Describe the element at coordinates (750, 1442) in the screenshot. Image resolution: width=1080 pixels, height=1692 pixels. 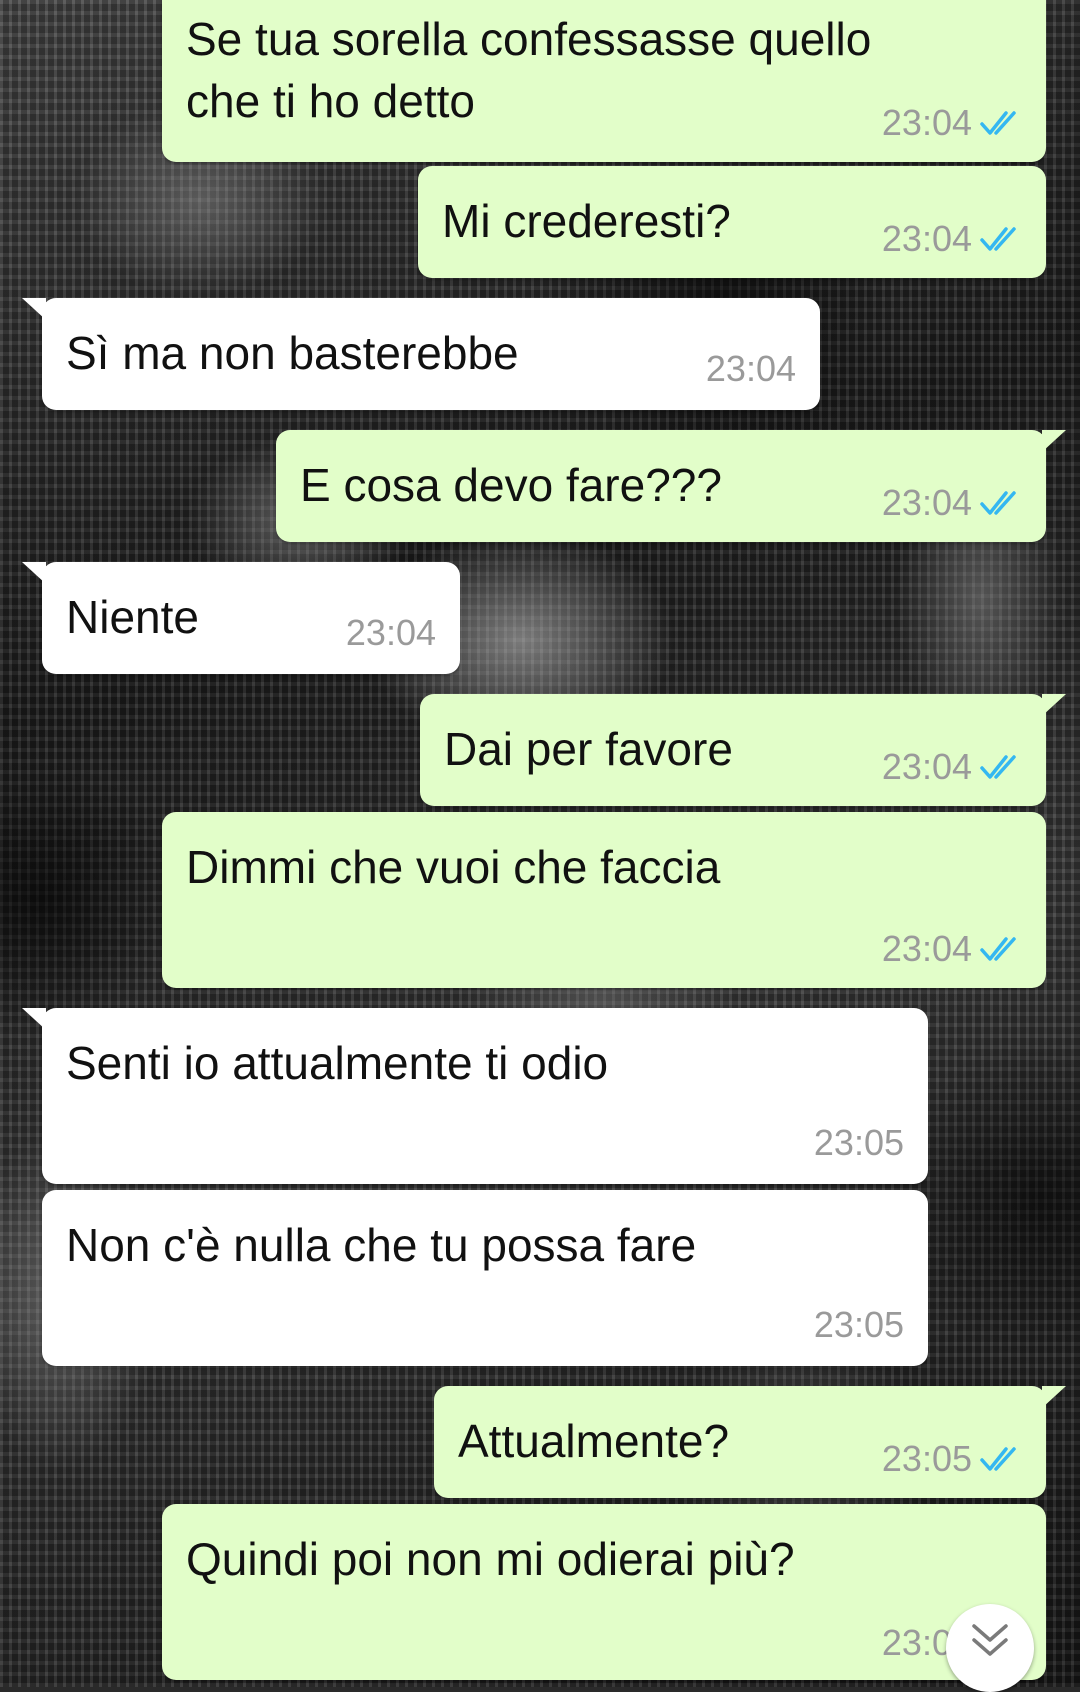
I see `message-bubble-outgoing: Attualmente? 23:05` at that location.